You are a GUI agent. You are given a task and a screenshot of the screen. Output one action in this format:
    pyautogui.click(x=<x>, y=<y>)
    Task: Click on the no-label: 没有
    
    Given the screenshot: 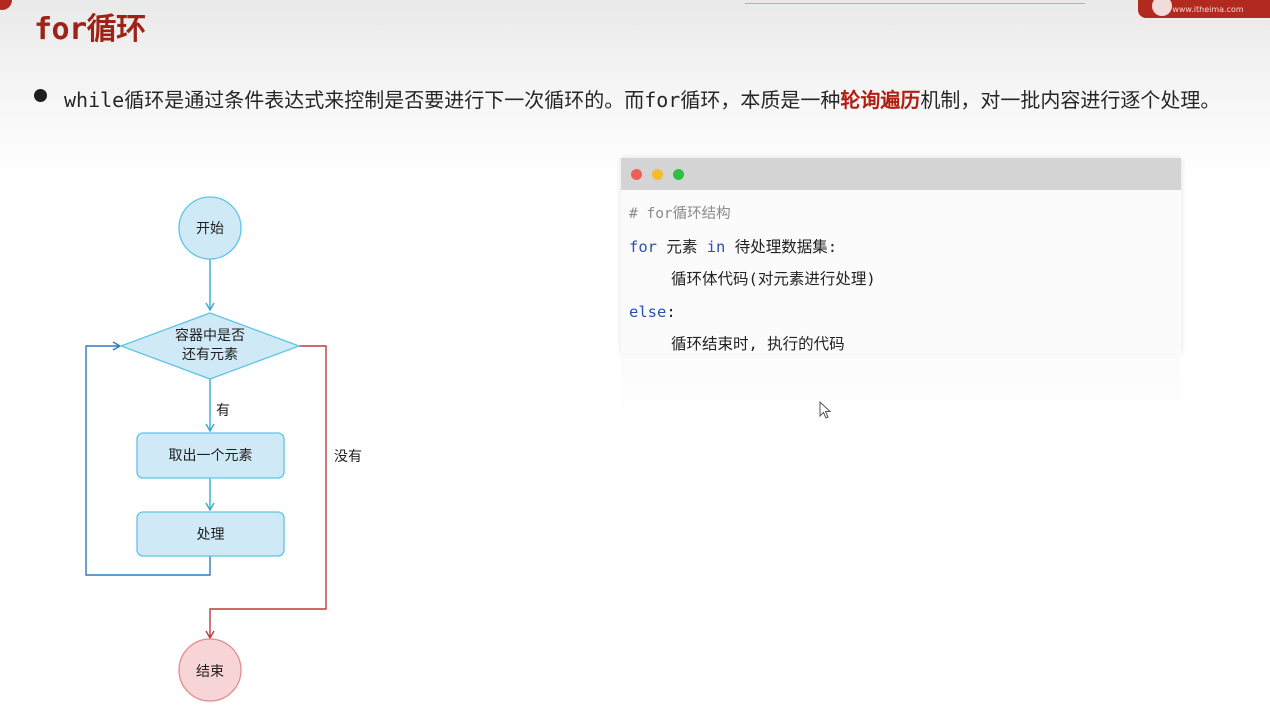 What is the action you would take?
    pyautogui.click(x=348, y=457)
    